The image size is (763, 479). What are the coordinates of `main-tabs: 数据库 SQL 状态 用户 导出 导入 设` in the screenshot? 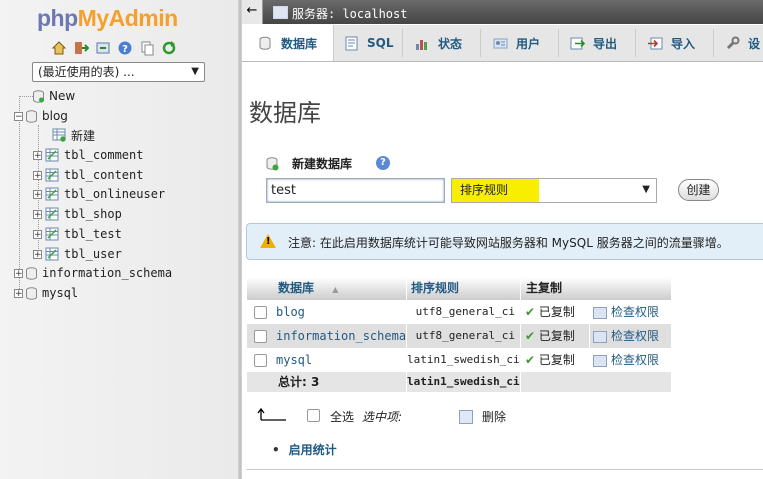 It's located at (502, 43).